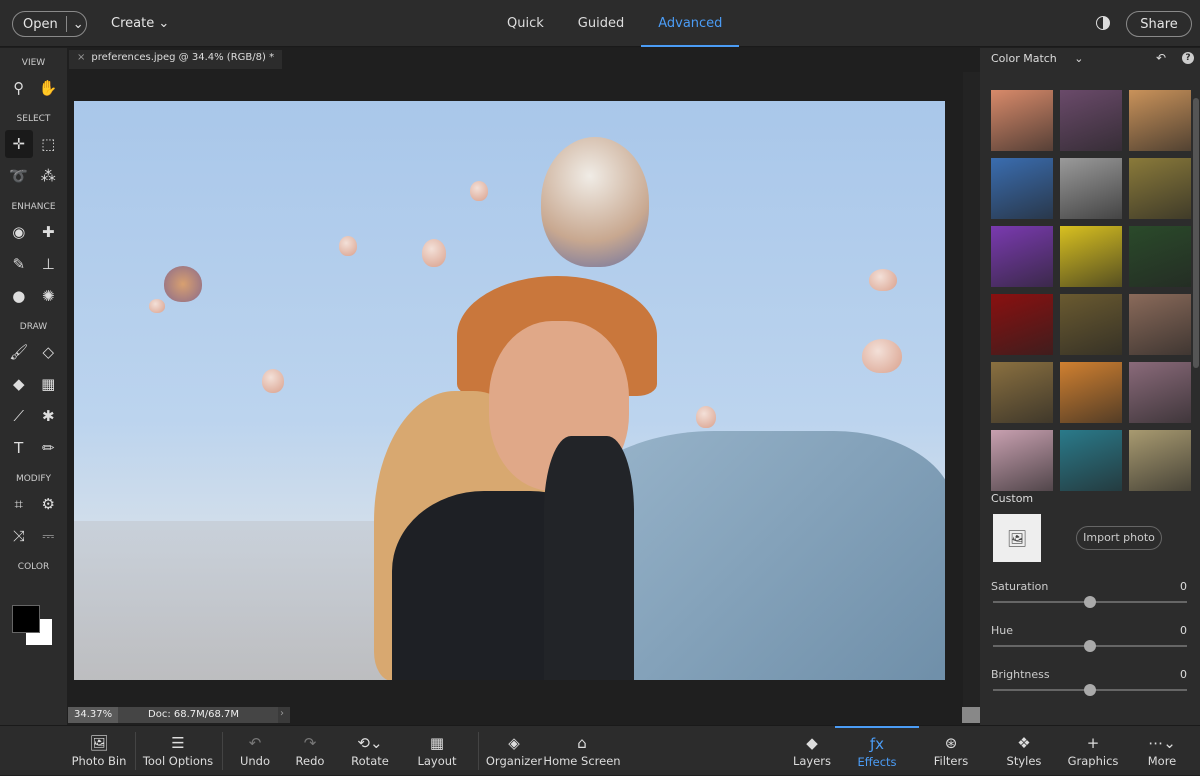 The width and height of the screenshot is (1200, 776). Describe the element at coordinates (48, 384) in the screenshot. I see `gradient-tool-icon: ▦` at that location.